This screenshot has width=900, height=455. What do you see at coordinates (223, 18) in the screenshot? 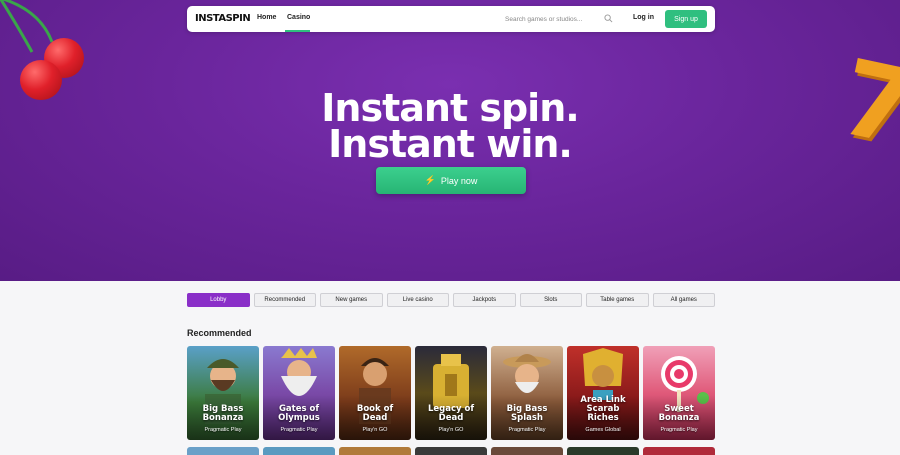
I see `brand-logo: INSTASPIN` at bounding box center [223, 18].